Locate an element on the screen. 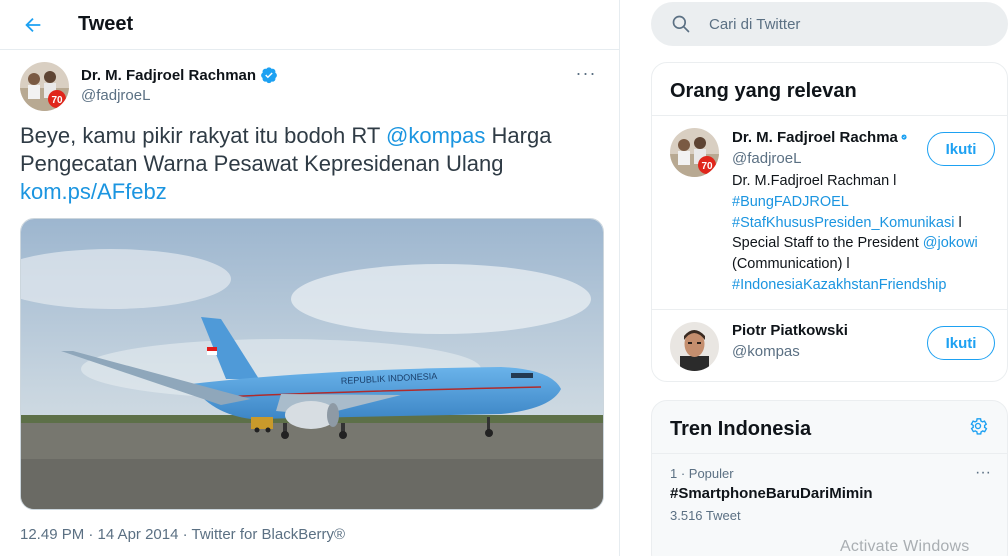 This screenshot has height=556, width=1008. search-icon is located at coordinates (681, 24).